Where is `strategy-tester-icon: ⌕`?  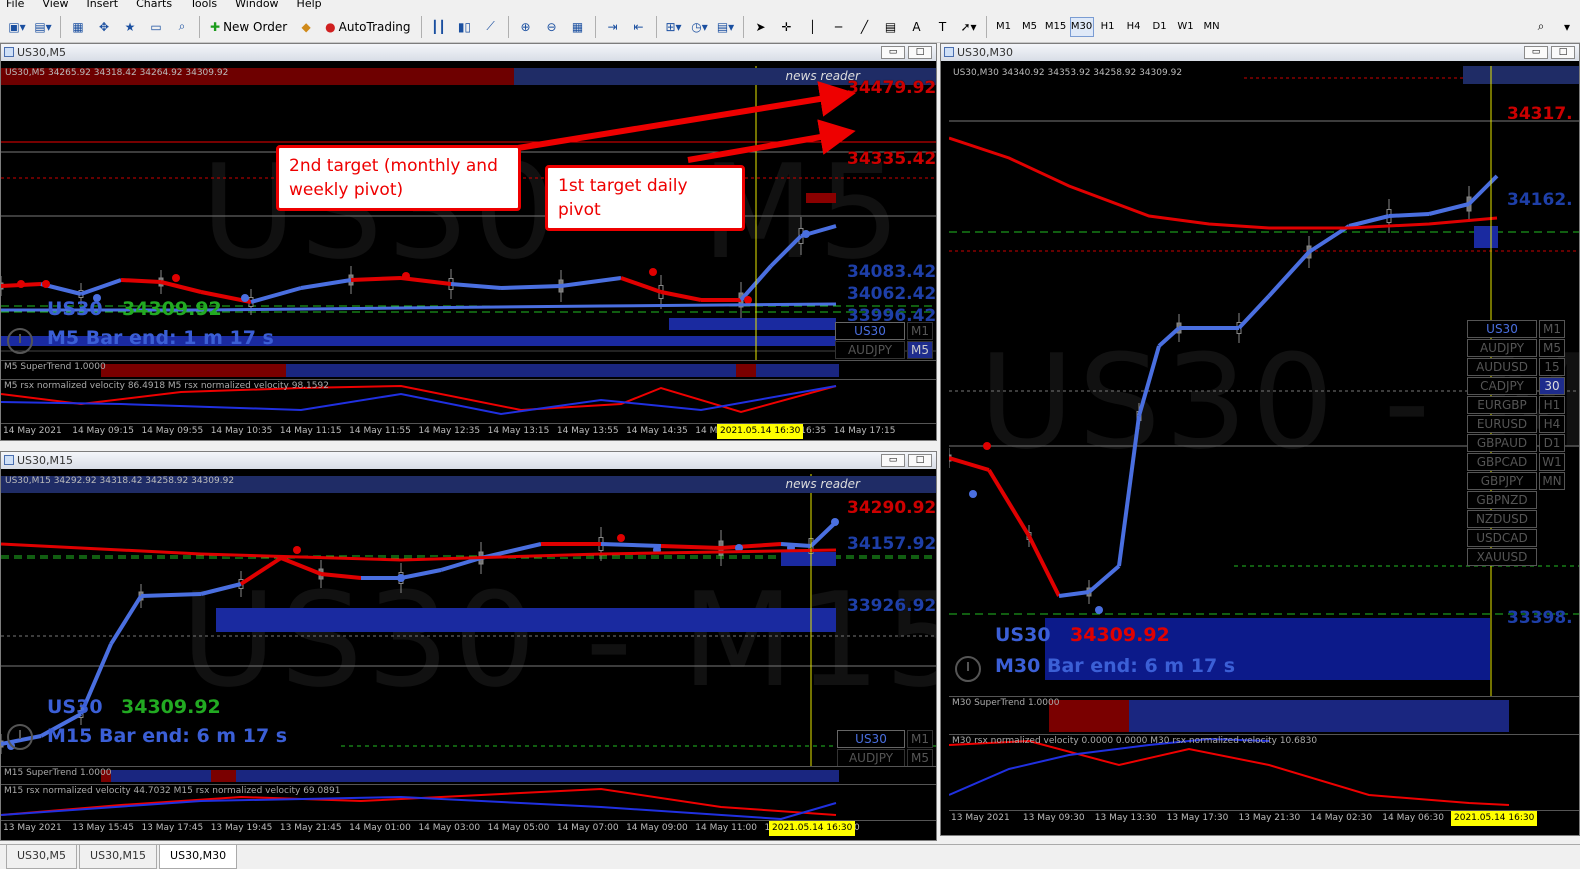 strategy-tester-icon: ⌕ is located at coordinates (182, 27).